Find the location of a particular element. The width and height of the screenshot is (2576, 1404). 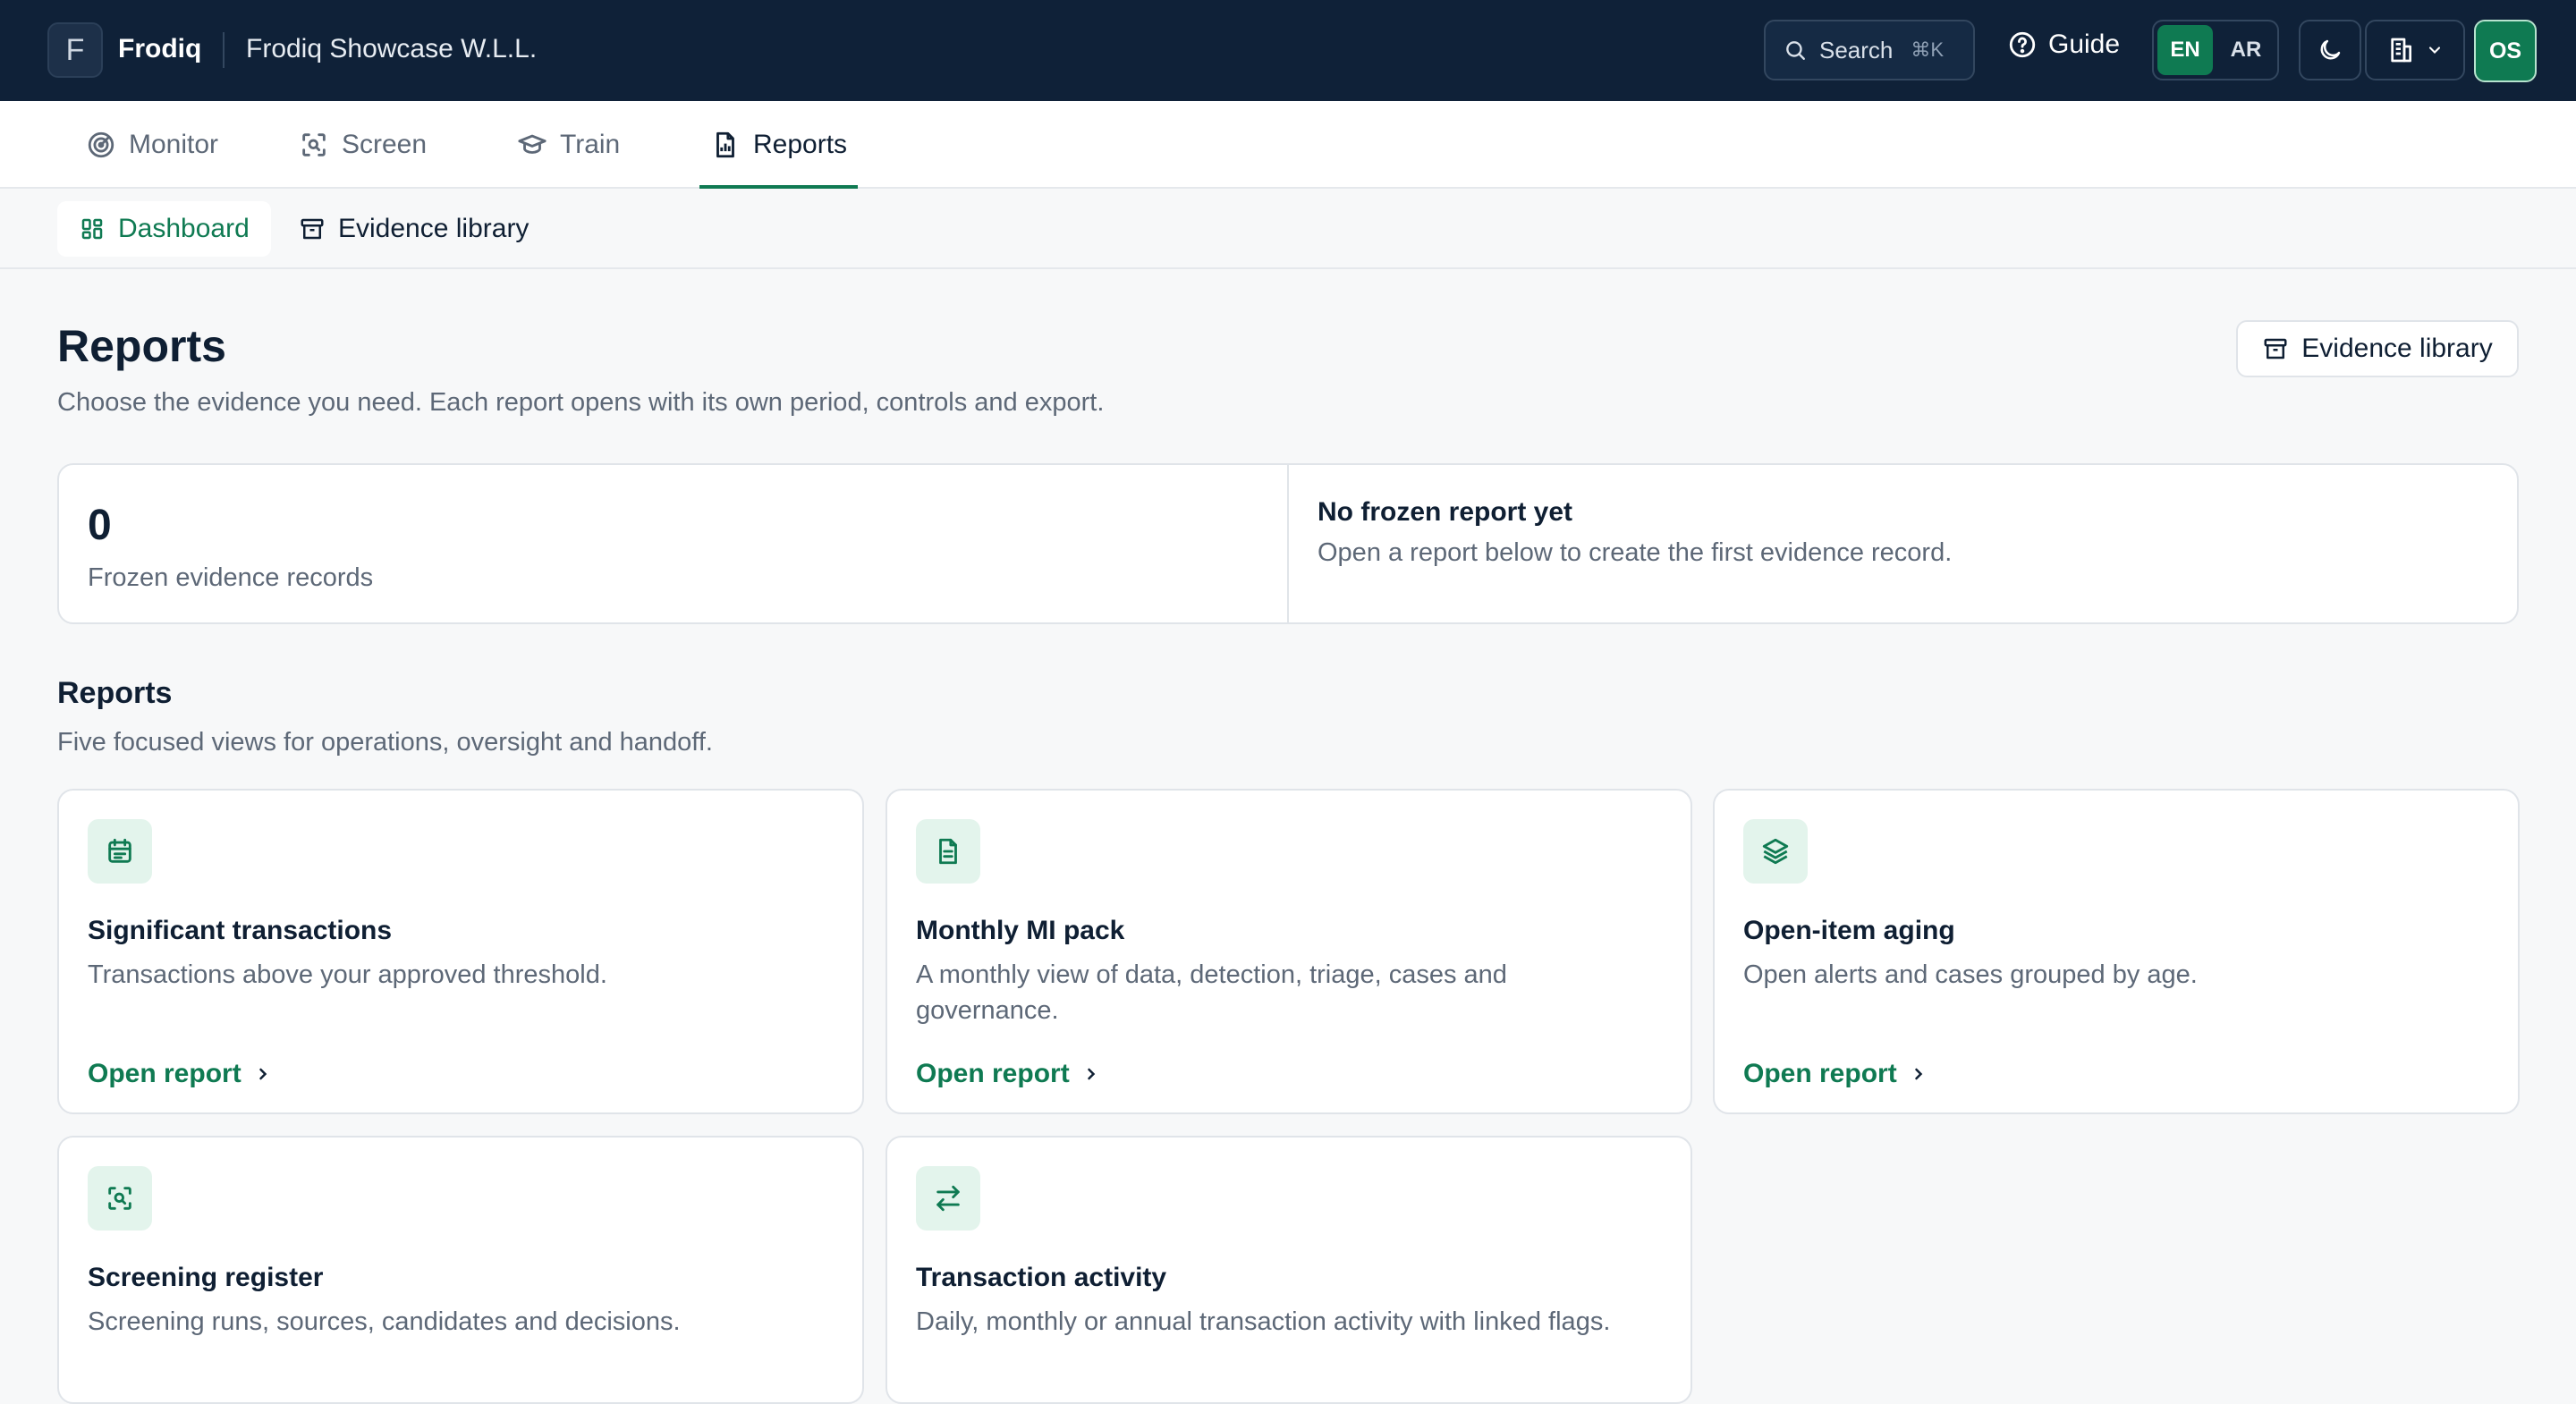

report-card-title: Open-item aging is located at coordinates (1849, 930).